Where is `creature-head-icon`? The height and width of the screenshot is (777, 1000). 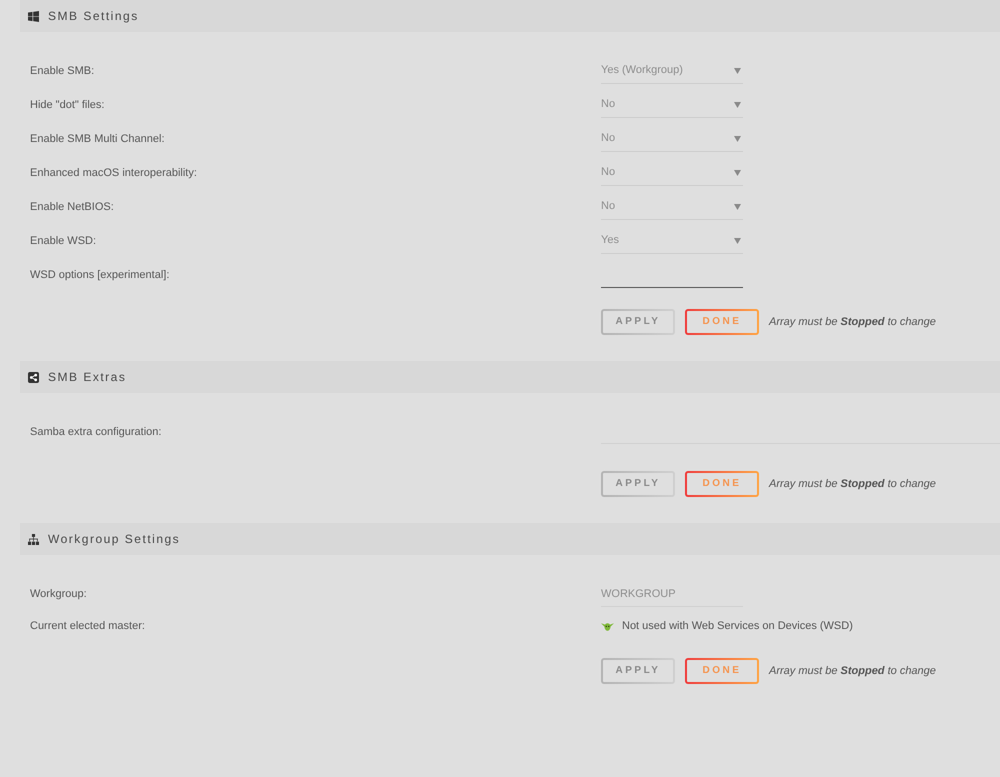 creature-head-icon is located at coordinates (607, 626).